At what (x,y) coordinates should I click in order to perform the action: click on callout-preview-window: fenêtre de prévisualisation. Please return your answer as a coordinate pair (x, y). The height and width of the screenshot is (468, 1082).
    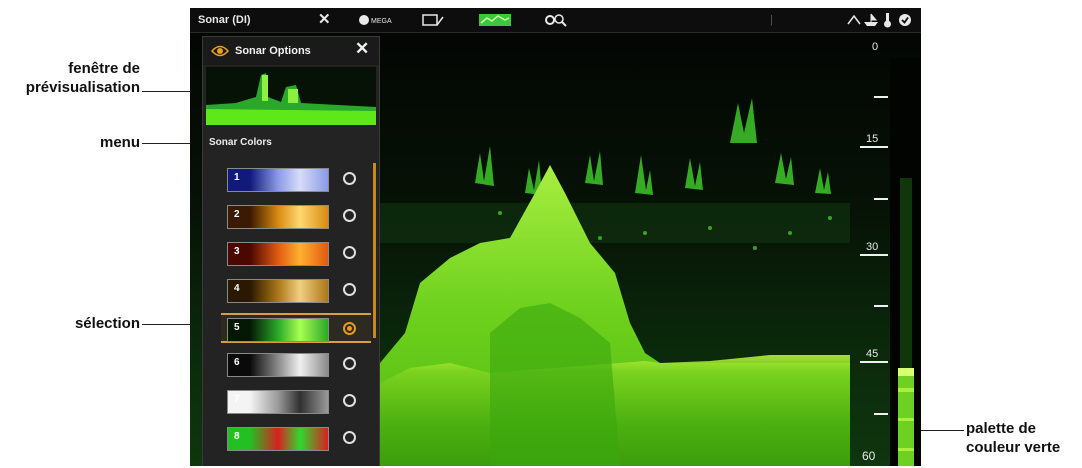
    Looking at the image, I should click on (82, 78).